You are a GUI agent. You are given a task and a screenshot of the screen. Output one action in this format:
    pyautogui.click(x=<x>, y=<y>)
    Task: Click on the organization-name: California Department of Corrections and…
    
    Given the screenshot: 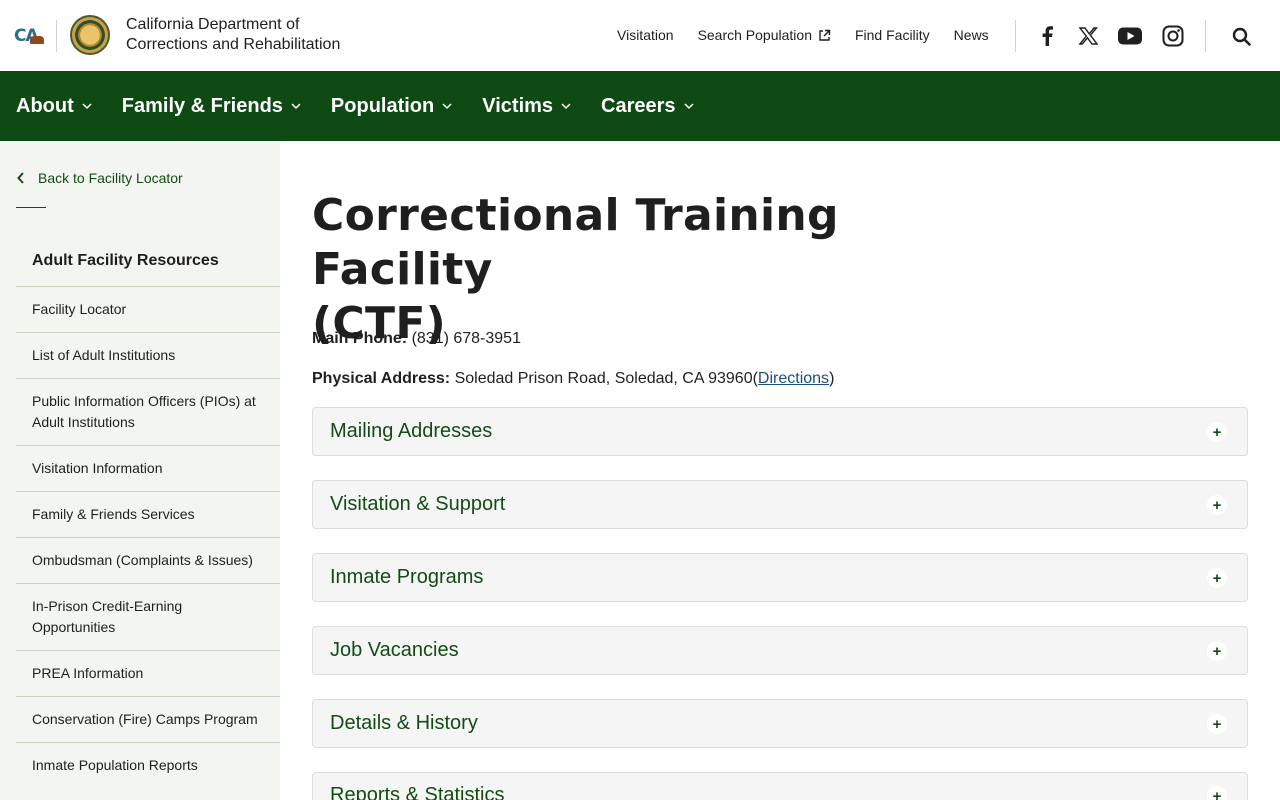 What is the action you would take?
    pyautogui.click(x=246, y=35)
    